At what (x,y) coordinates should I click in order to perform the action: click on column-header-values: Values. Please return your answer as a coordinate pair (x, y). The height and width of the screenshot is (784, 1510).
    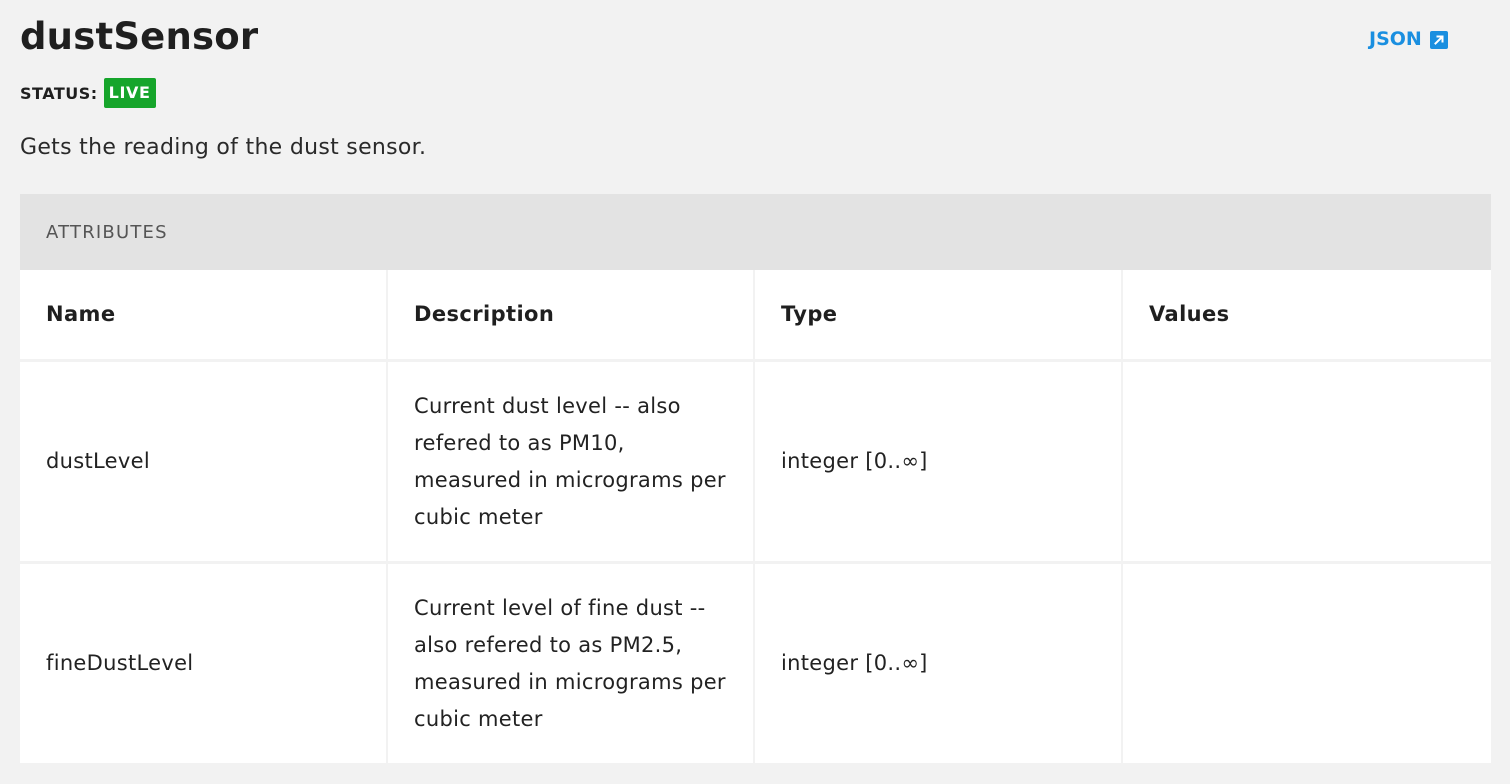
    Looking at the image, I should click on (1307, 314).